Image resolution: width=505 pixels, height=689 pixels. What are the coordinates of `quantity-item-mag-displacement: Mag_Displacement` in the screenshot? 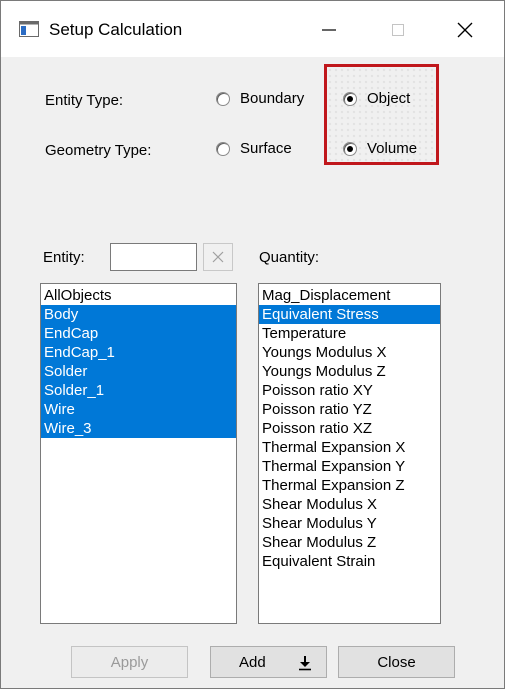 It's located at (349, 295).